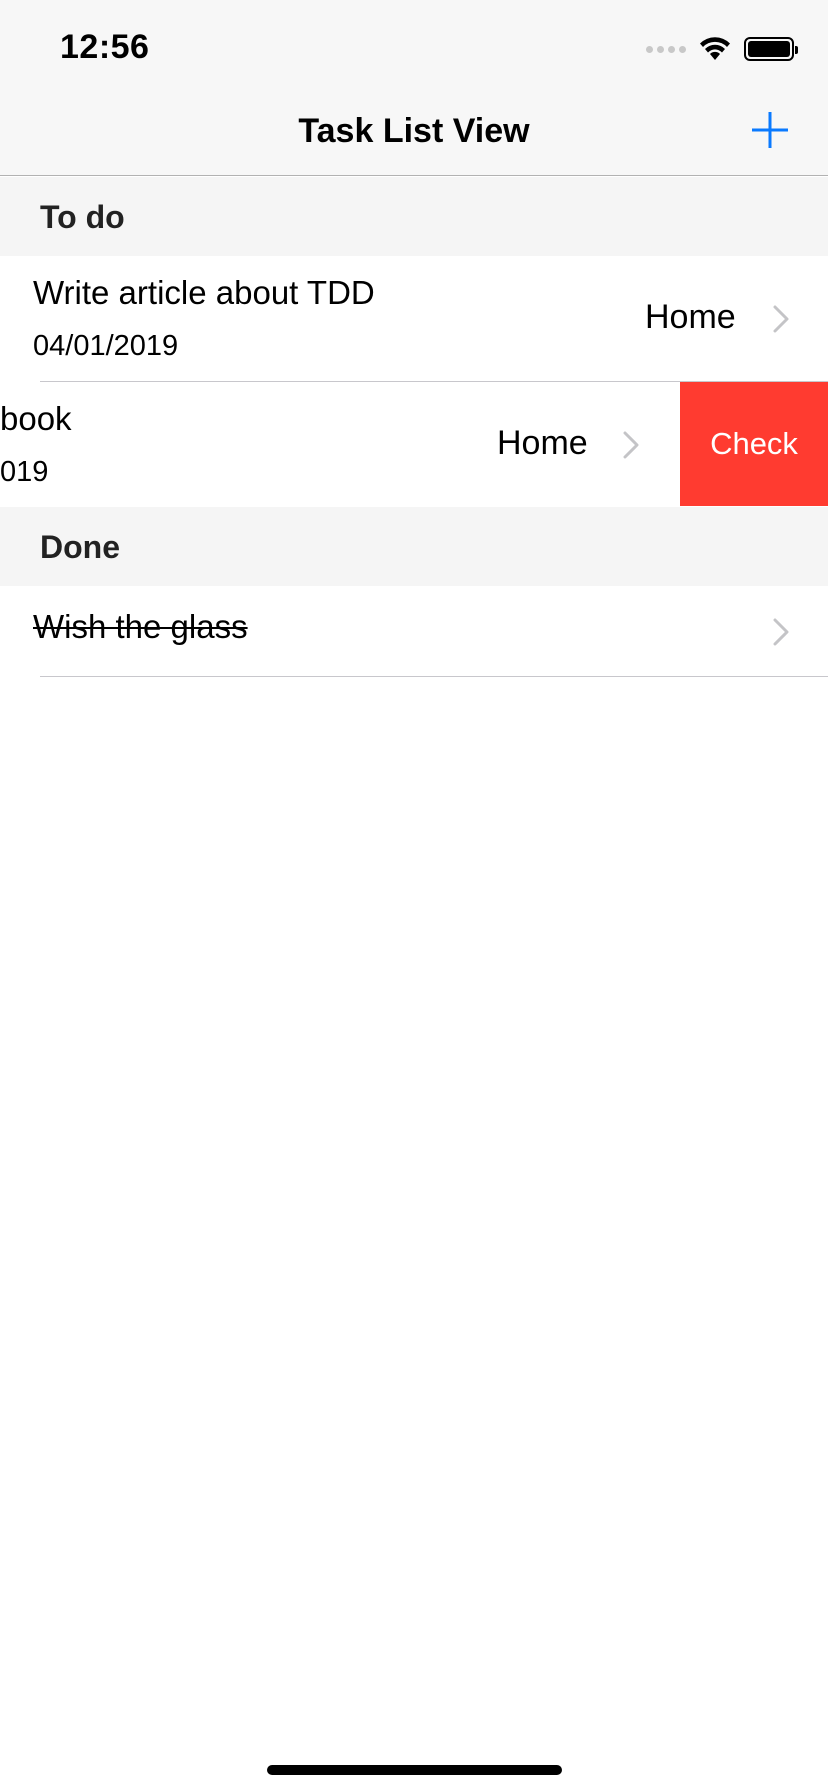  I want to click on task-date: 019, so click(24, 472).